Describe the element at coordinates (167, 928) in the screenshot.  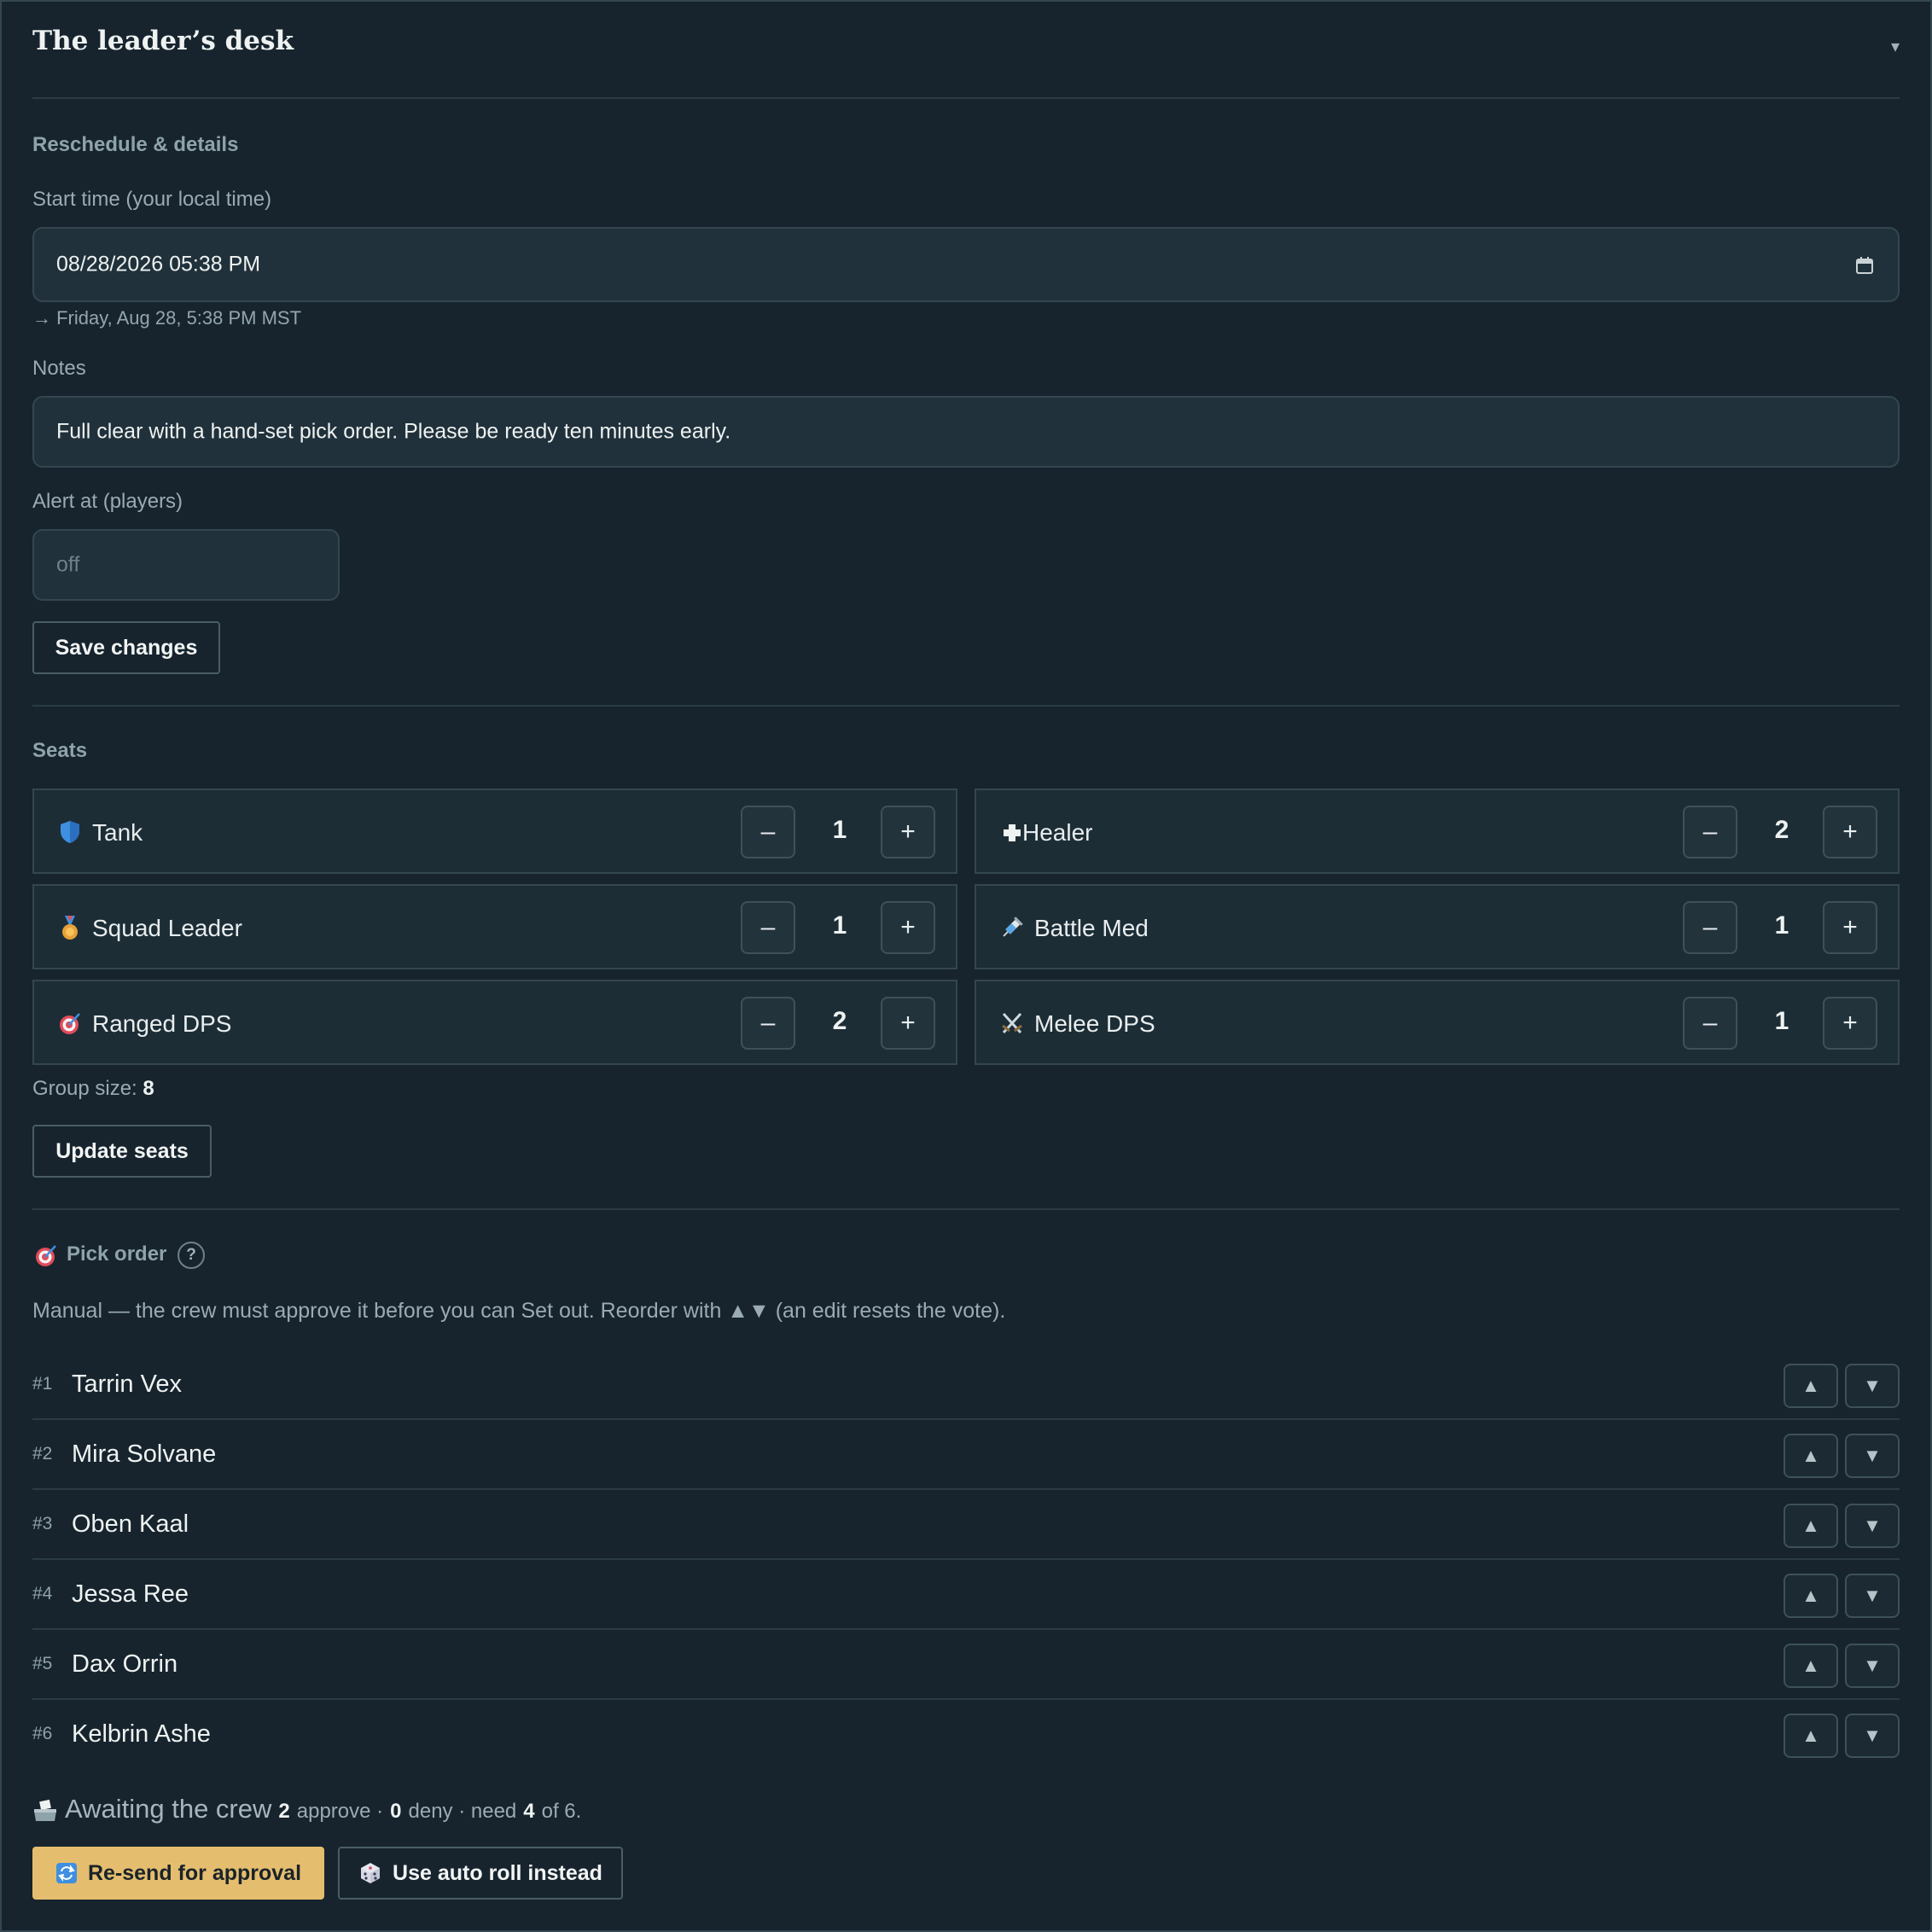
I see `seat-name: Squad Leader` at that location.